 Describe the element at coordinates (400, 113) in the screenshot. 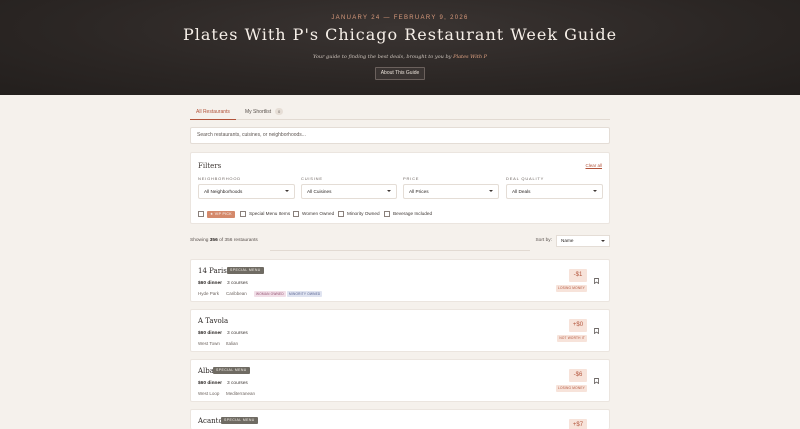

I see `tab-bar: All Restaurants My Shortlist 0` at that location.